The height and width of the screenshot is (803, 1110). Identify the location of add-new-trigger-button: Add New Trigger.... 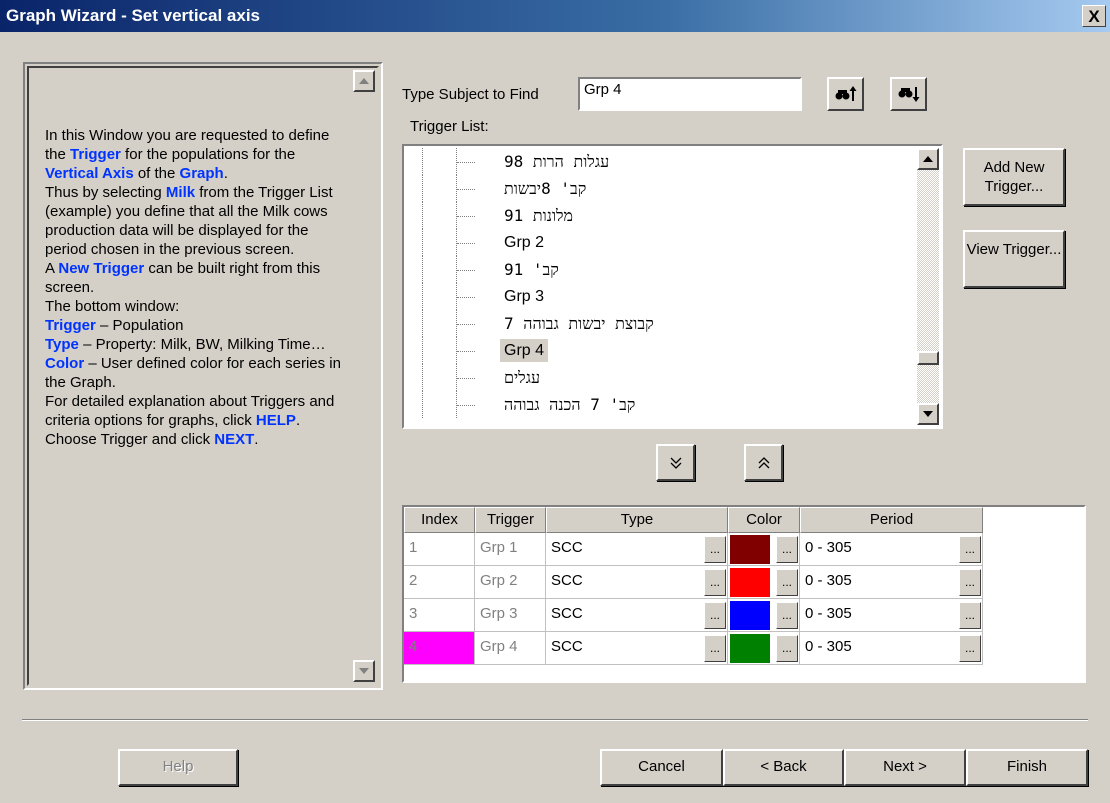
(1014, 177).